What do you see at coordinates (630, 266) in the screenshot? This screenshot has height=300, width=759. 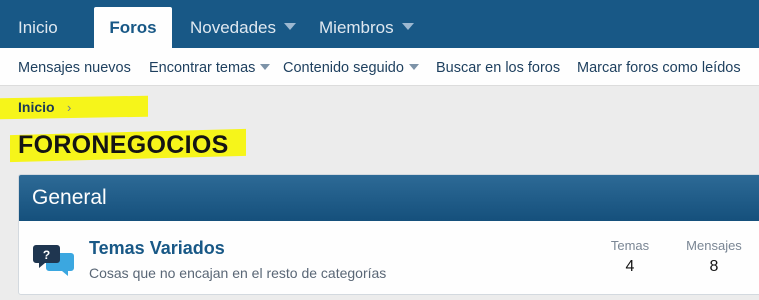 I see `stat-temas-value: 4` at bounding box center [630, 266].